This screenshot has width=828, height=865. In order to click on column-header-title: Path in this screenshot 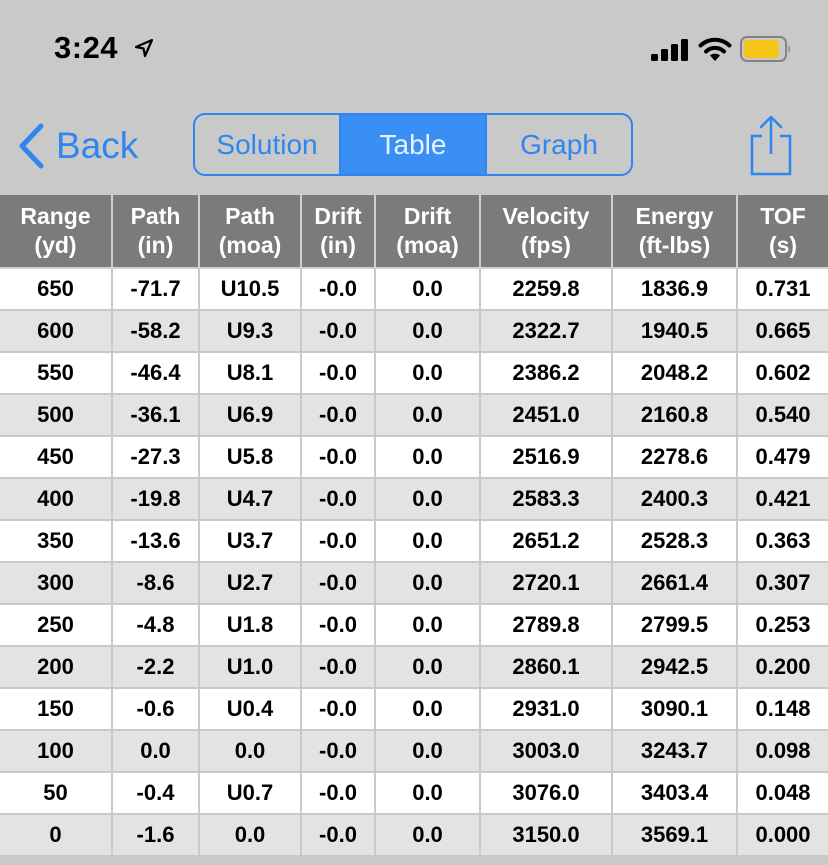, I will do `click(250, 216)`.